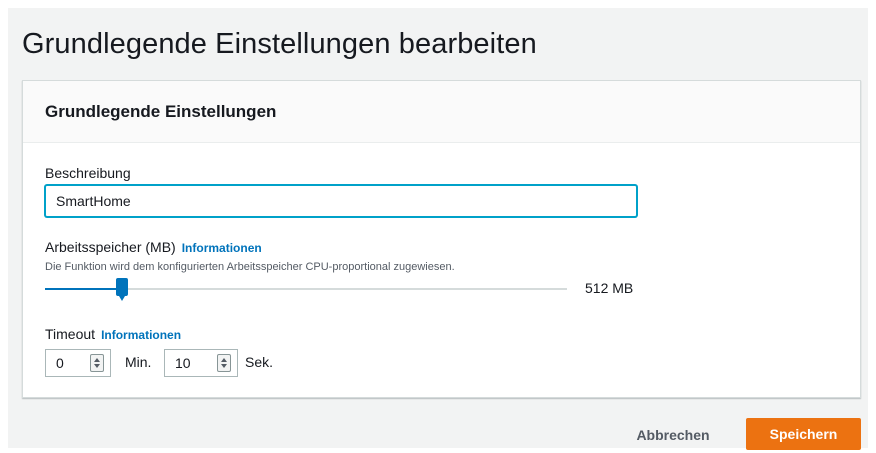 The height and width of the screenshot is (453, 876). I want to click on timeout-info-link: Informationen, so click(141, 335).